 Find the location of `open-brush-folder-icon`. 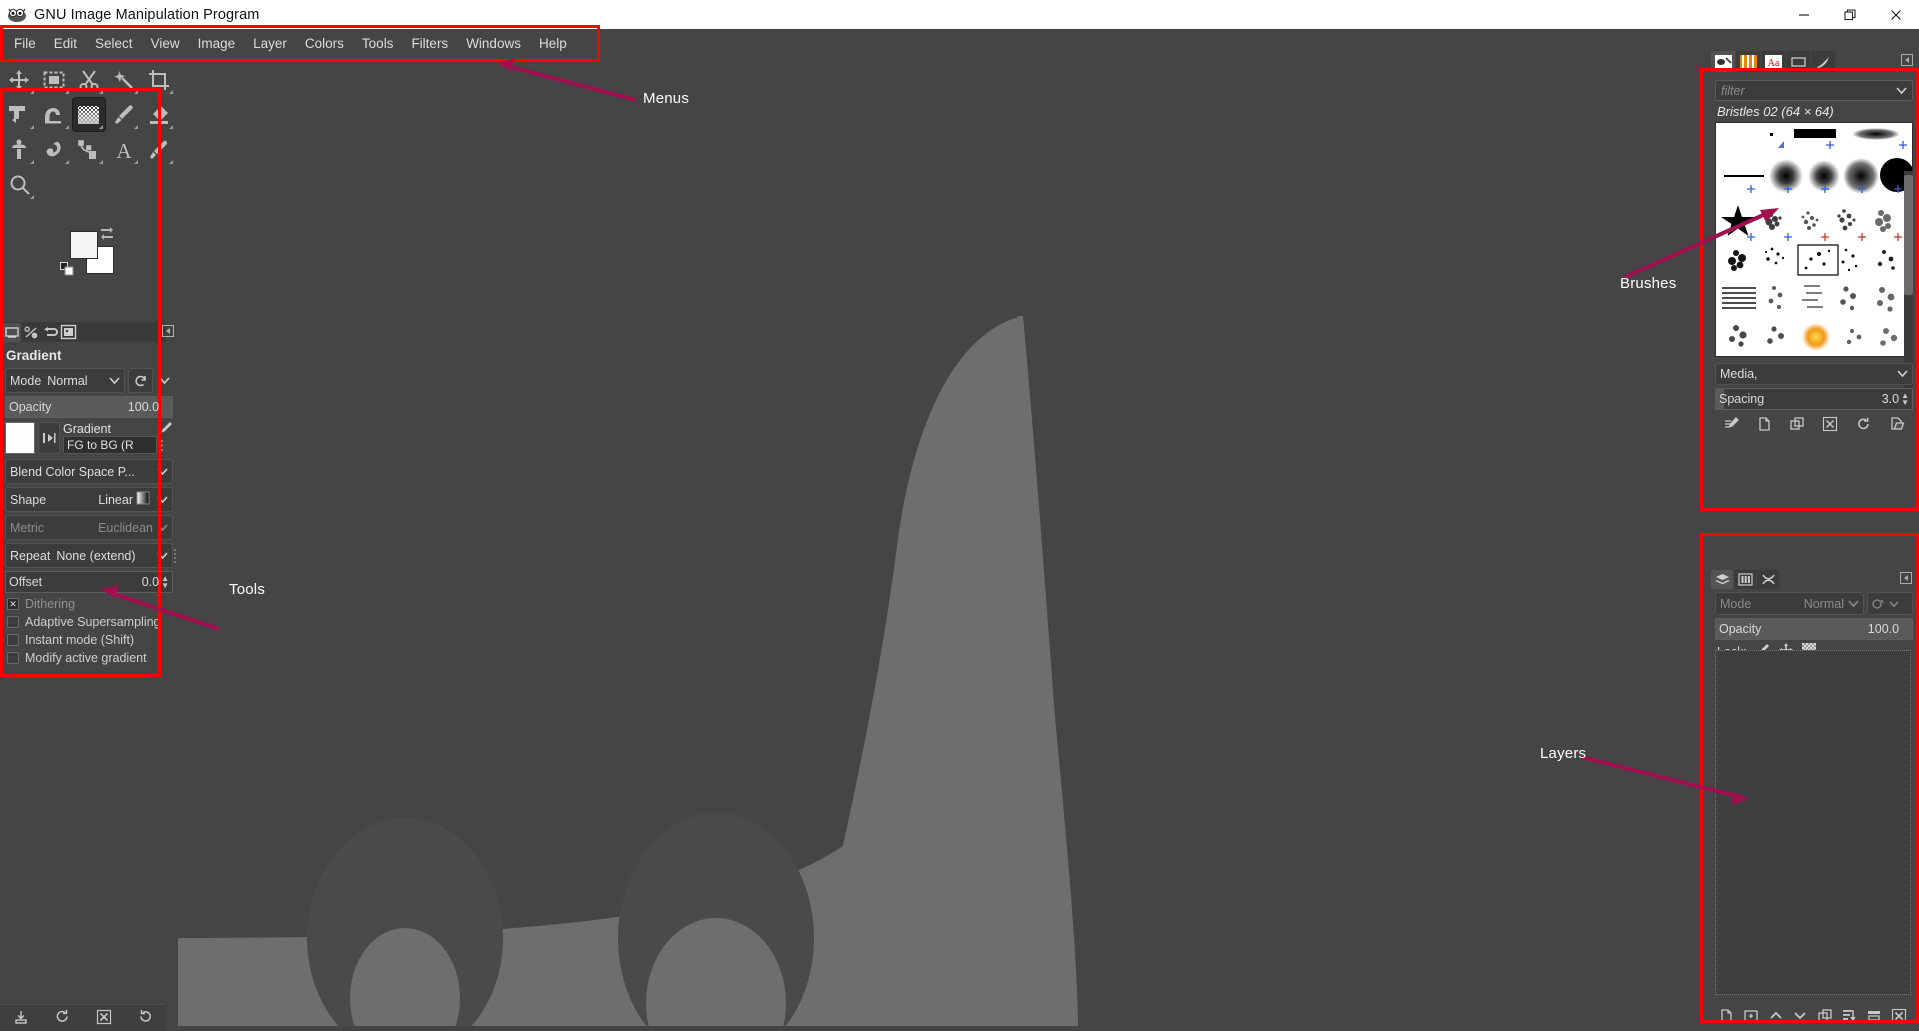

open-brush-folder-icon is located at coordinates (1897, 425).